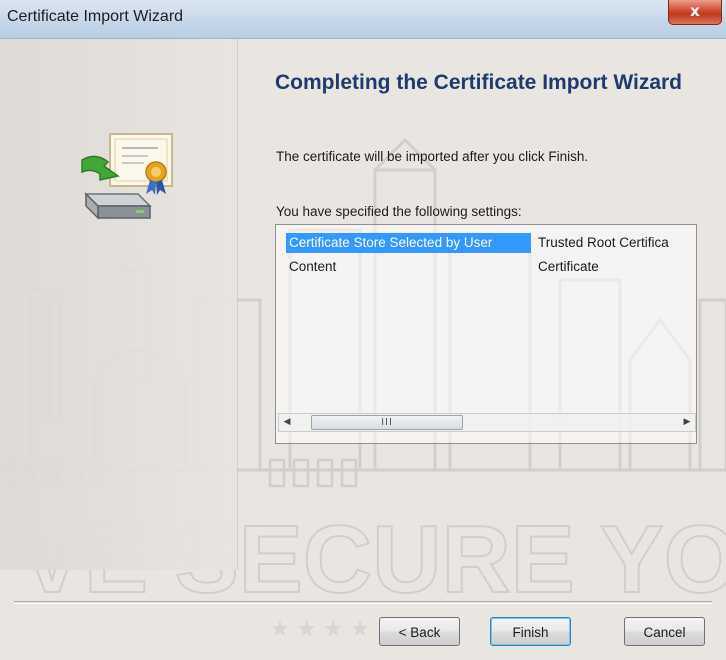 The width and height of the screenshot is (726, 660). Describe the element at coordinates (687, 422) in the screenshot. I see `scroll-right-icon: ▶` at that location.